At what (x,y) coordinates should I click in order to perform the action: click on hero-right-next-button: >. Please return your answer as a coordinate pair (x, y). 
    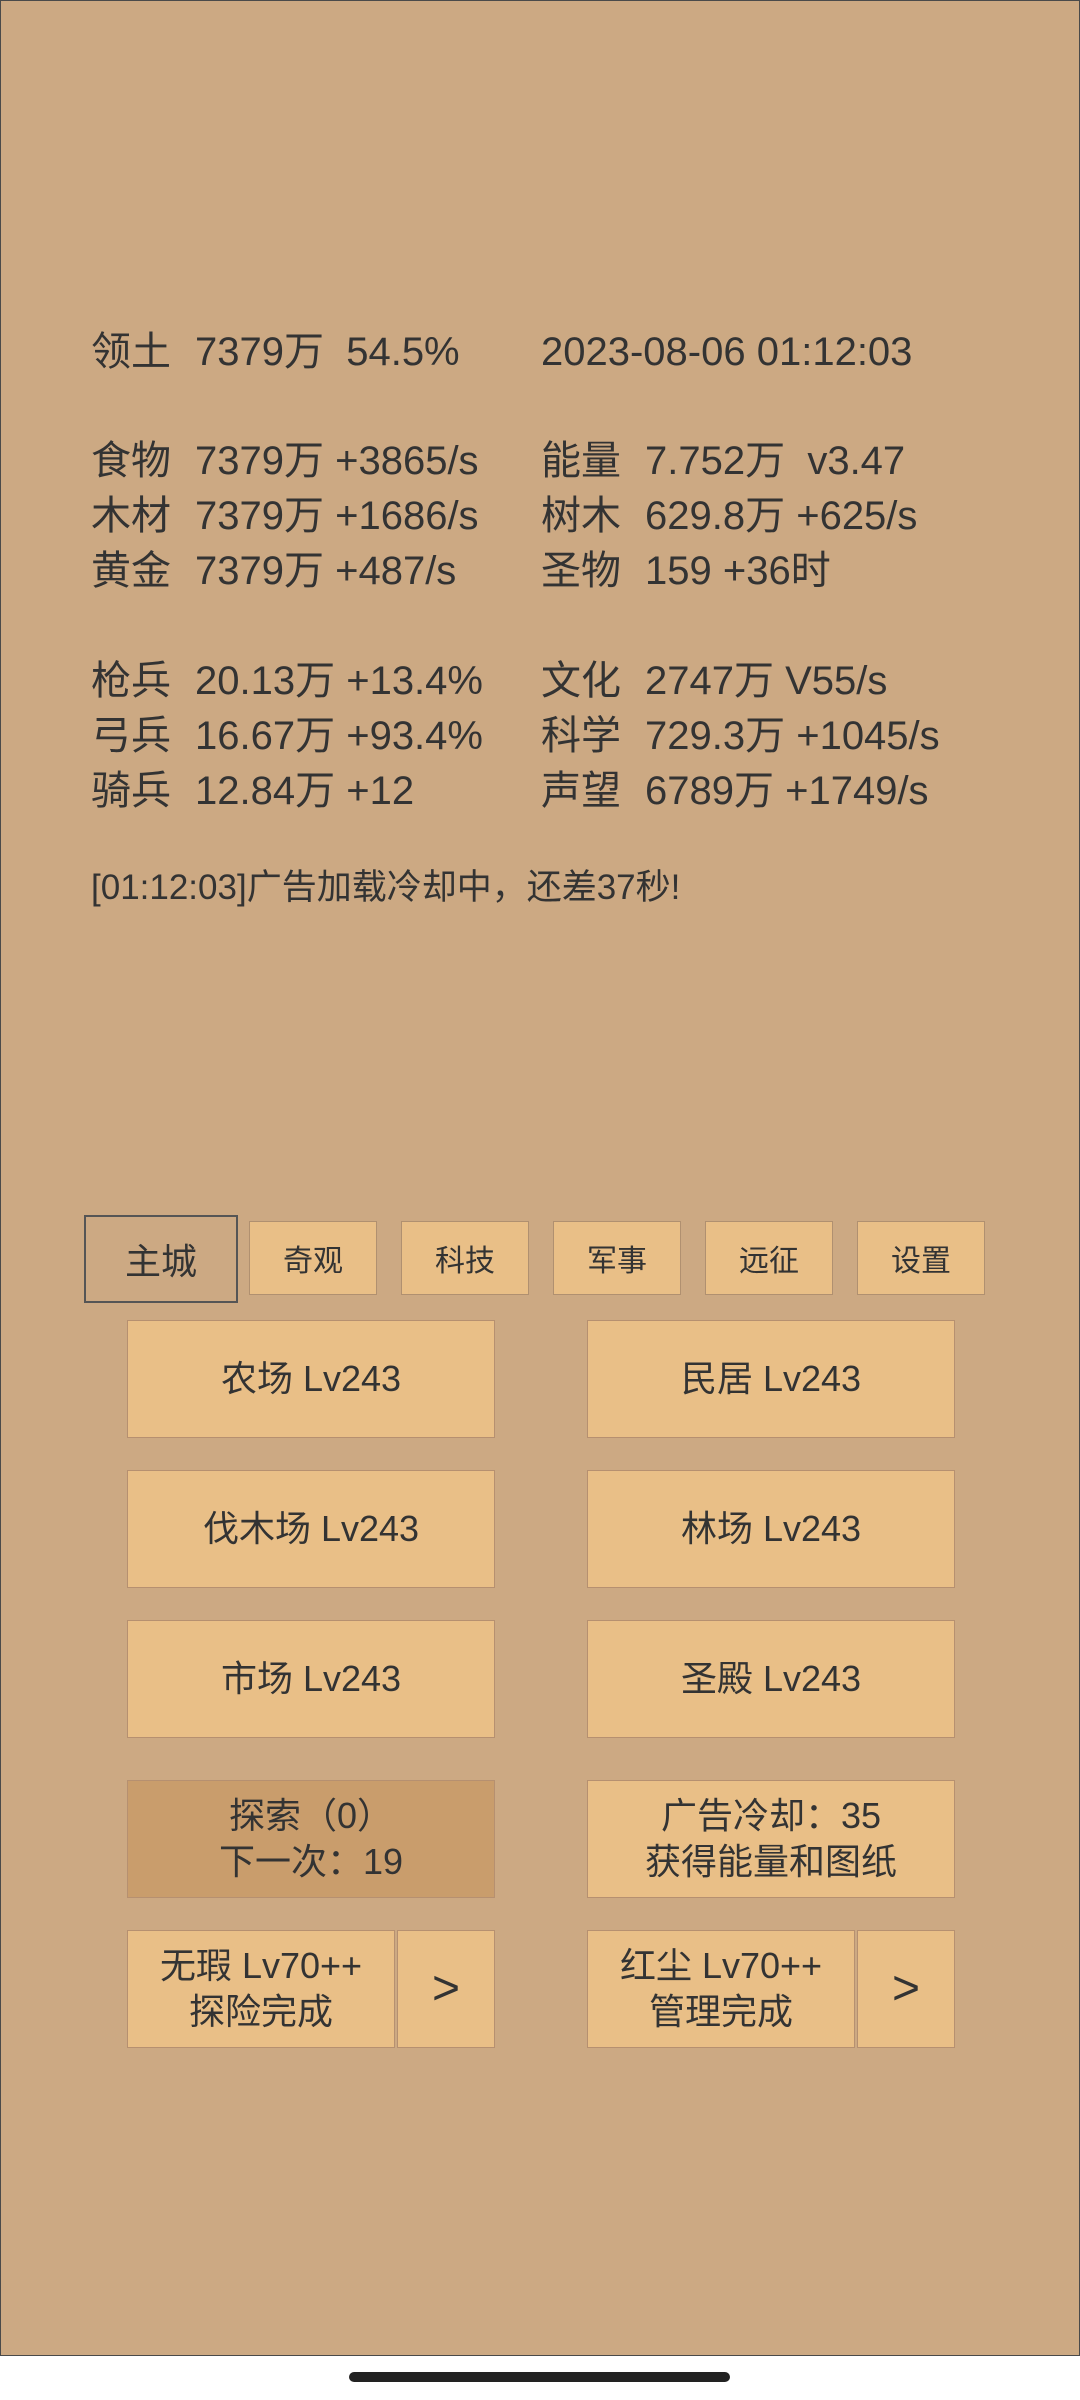
    Looking at the image, I should click on (906, 1989).